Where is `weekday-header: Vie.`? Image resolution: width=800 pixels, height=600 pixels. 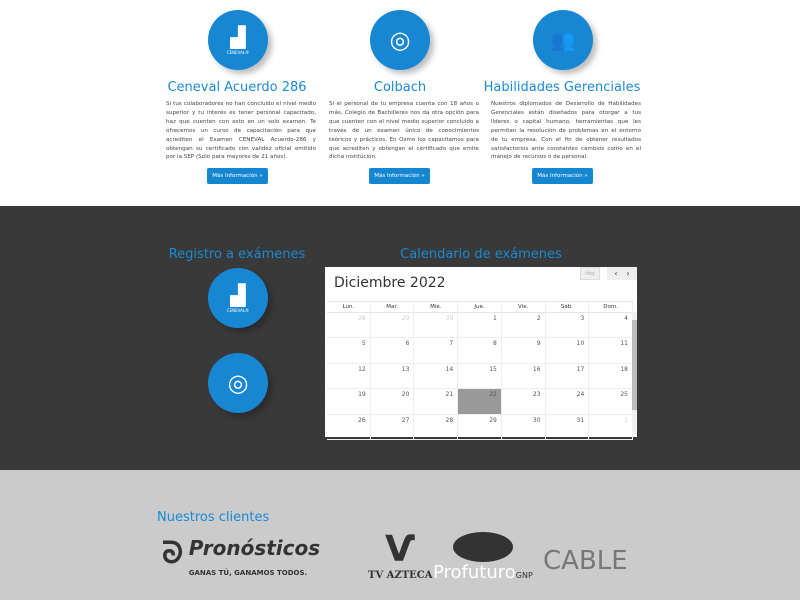
weekday-header: Vie. is located at coordinates (524, 307).